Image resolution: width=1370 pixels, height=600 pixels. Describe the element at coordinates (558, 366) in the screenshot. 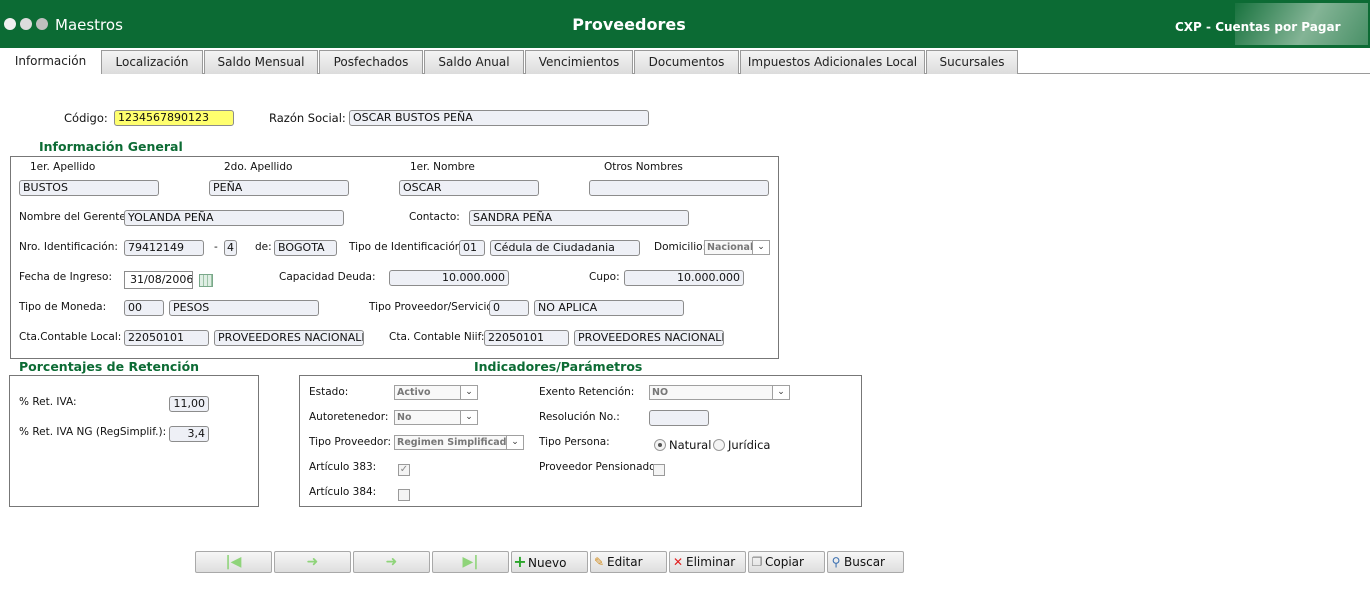

I see `section-title-indicadores: Indicadores/Parámetros` at that location.